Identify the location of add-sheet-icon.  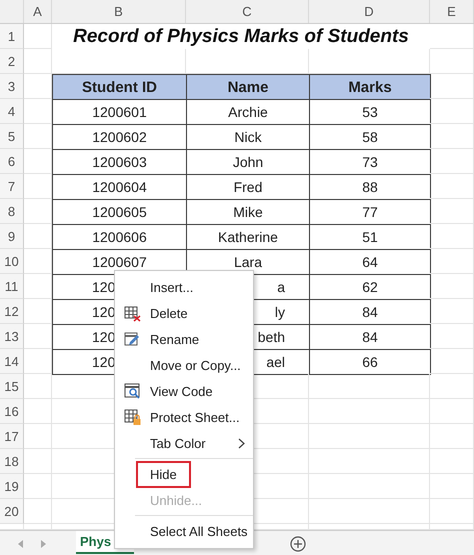
(298, 544).